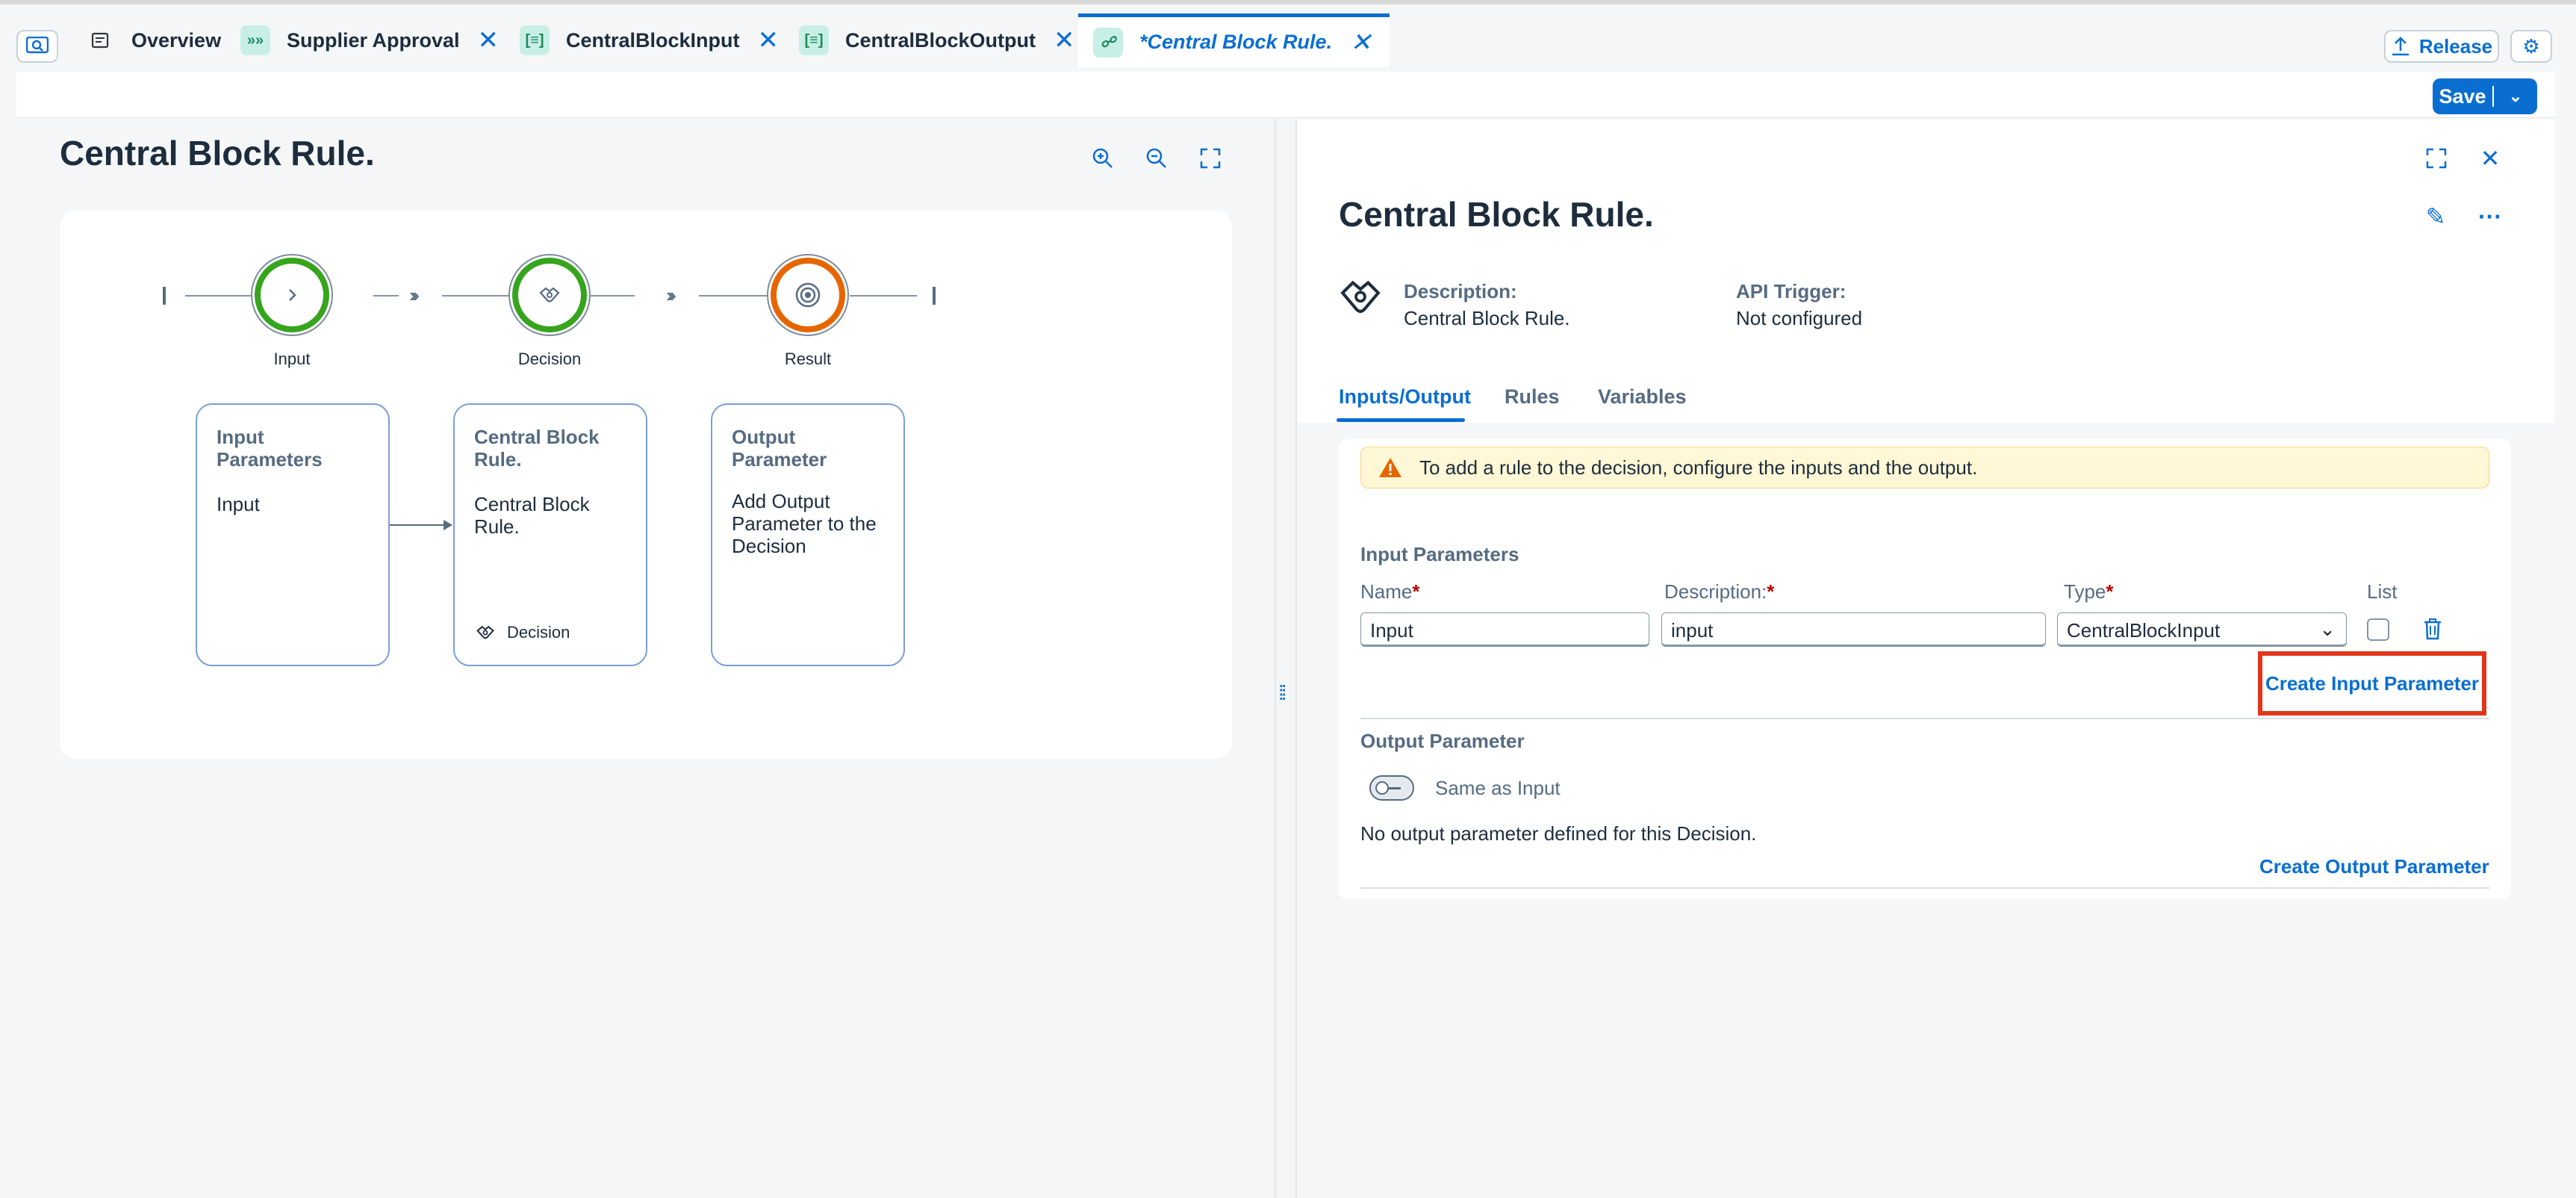  Describe the element at coordinates (1532, 397) in the screenshot. I see `tab-rules: Rules` at that location.